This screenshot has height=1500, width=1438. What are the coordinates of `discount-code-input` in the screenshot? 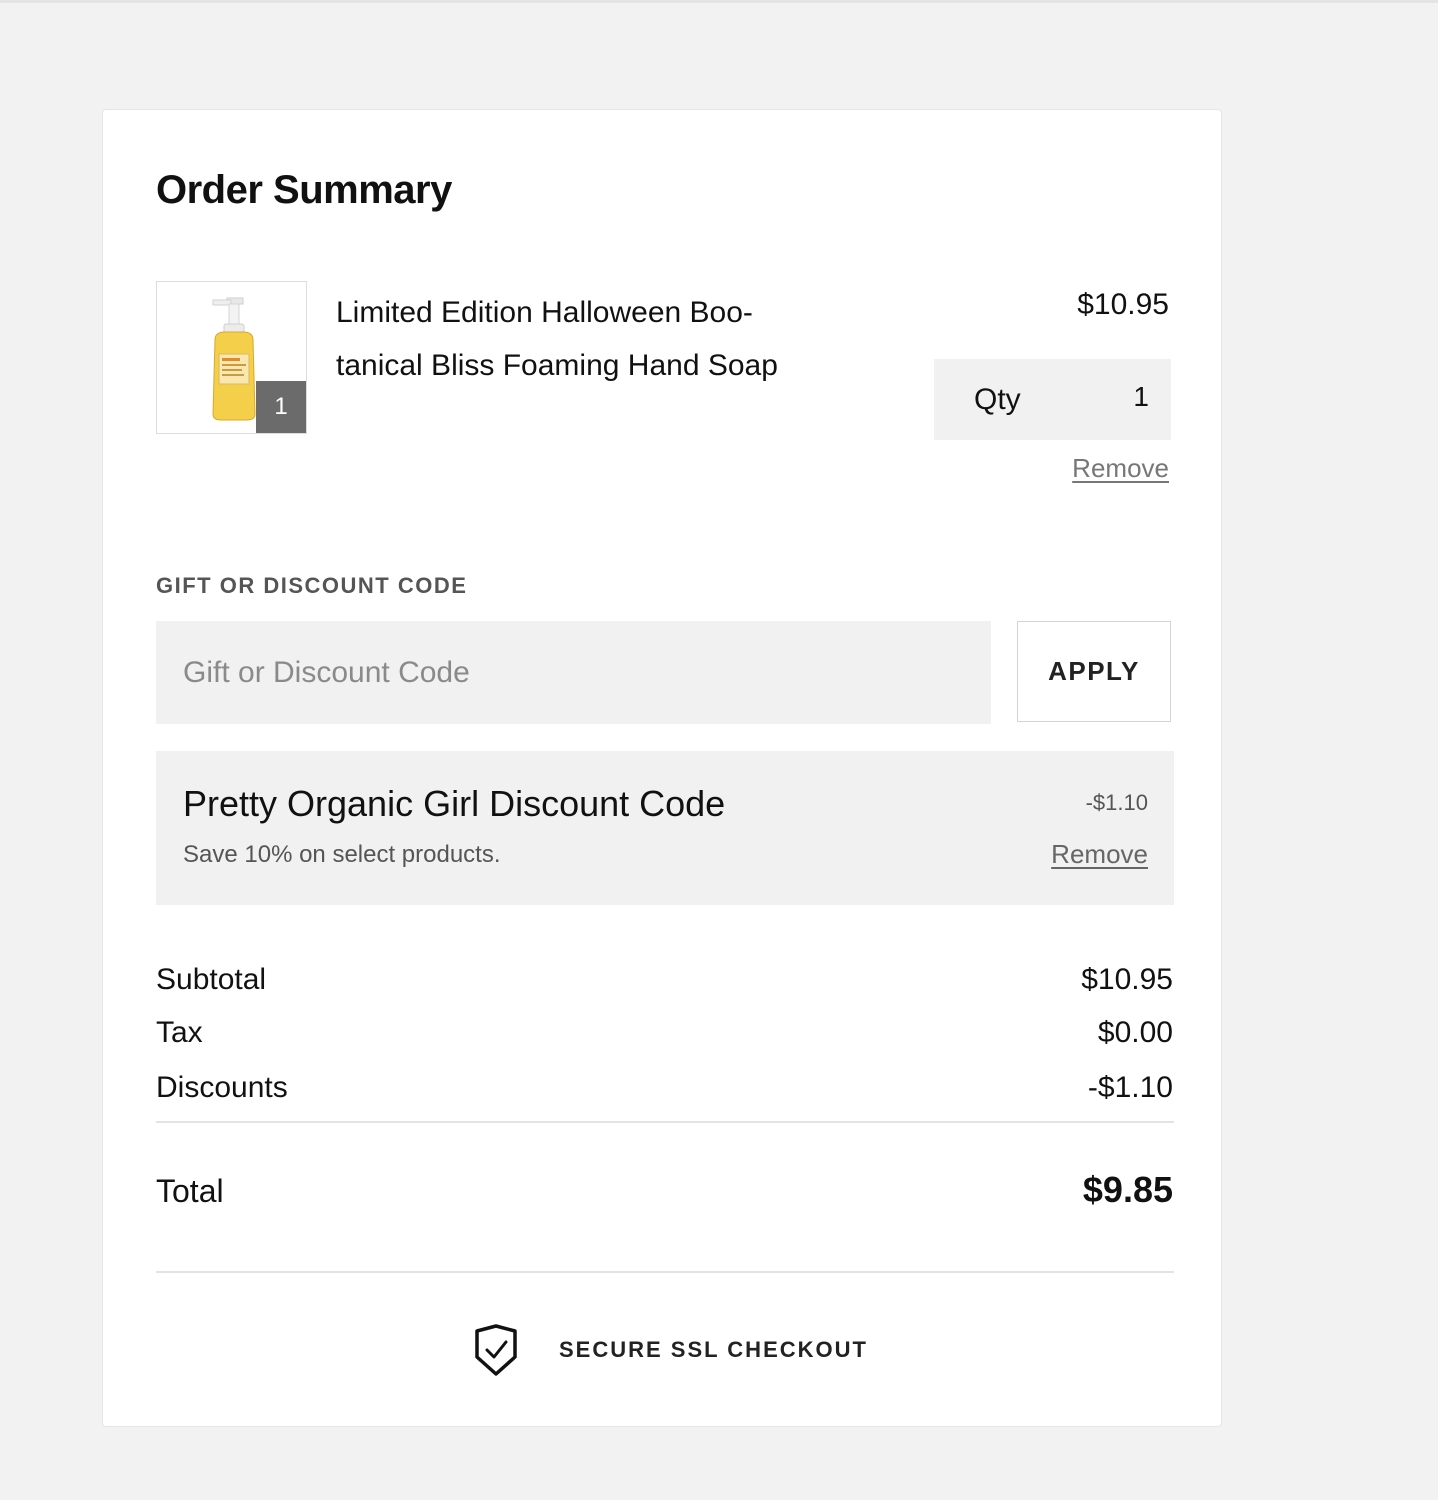 It's located at (573, 672).